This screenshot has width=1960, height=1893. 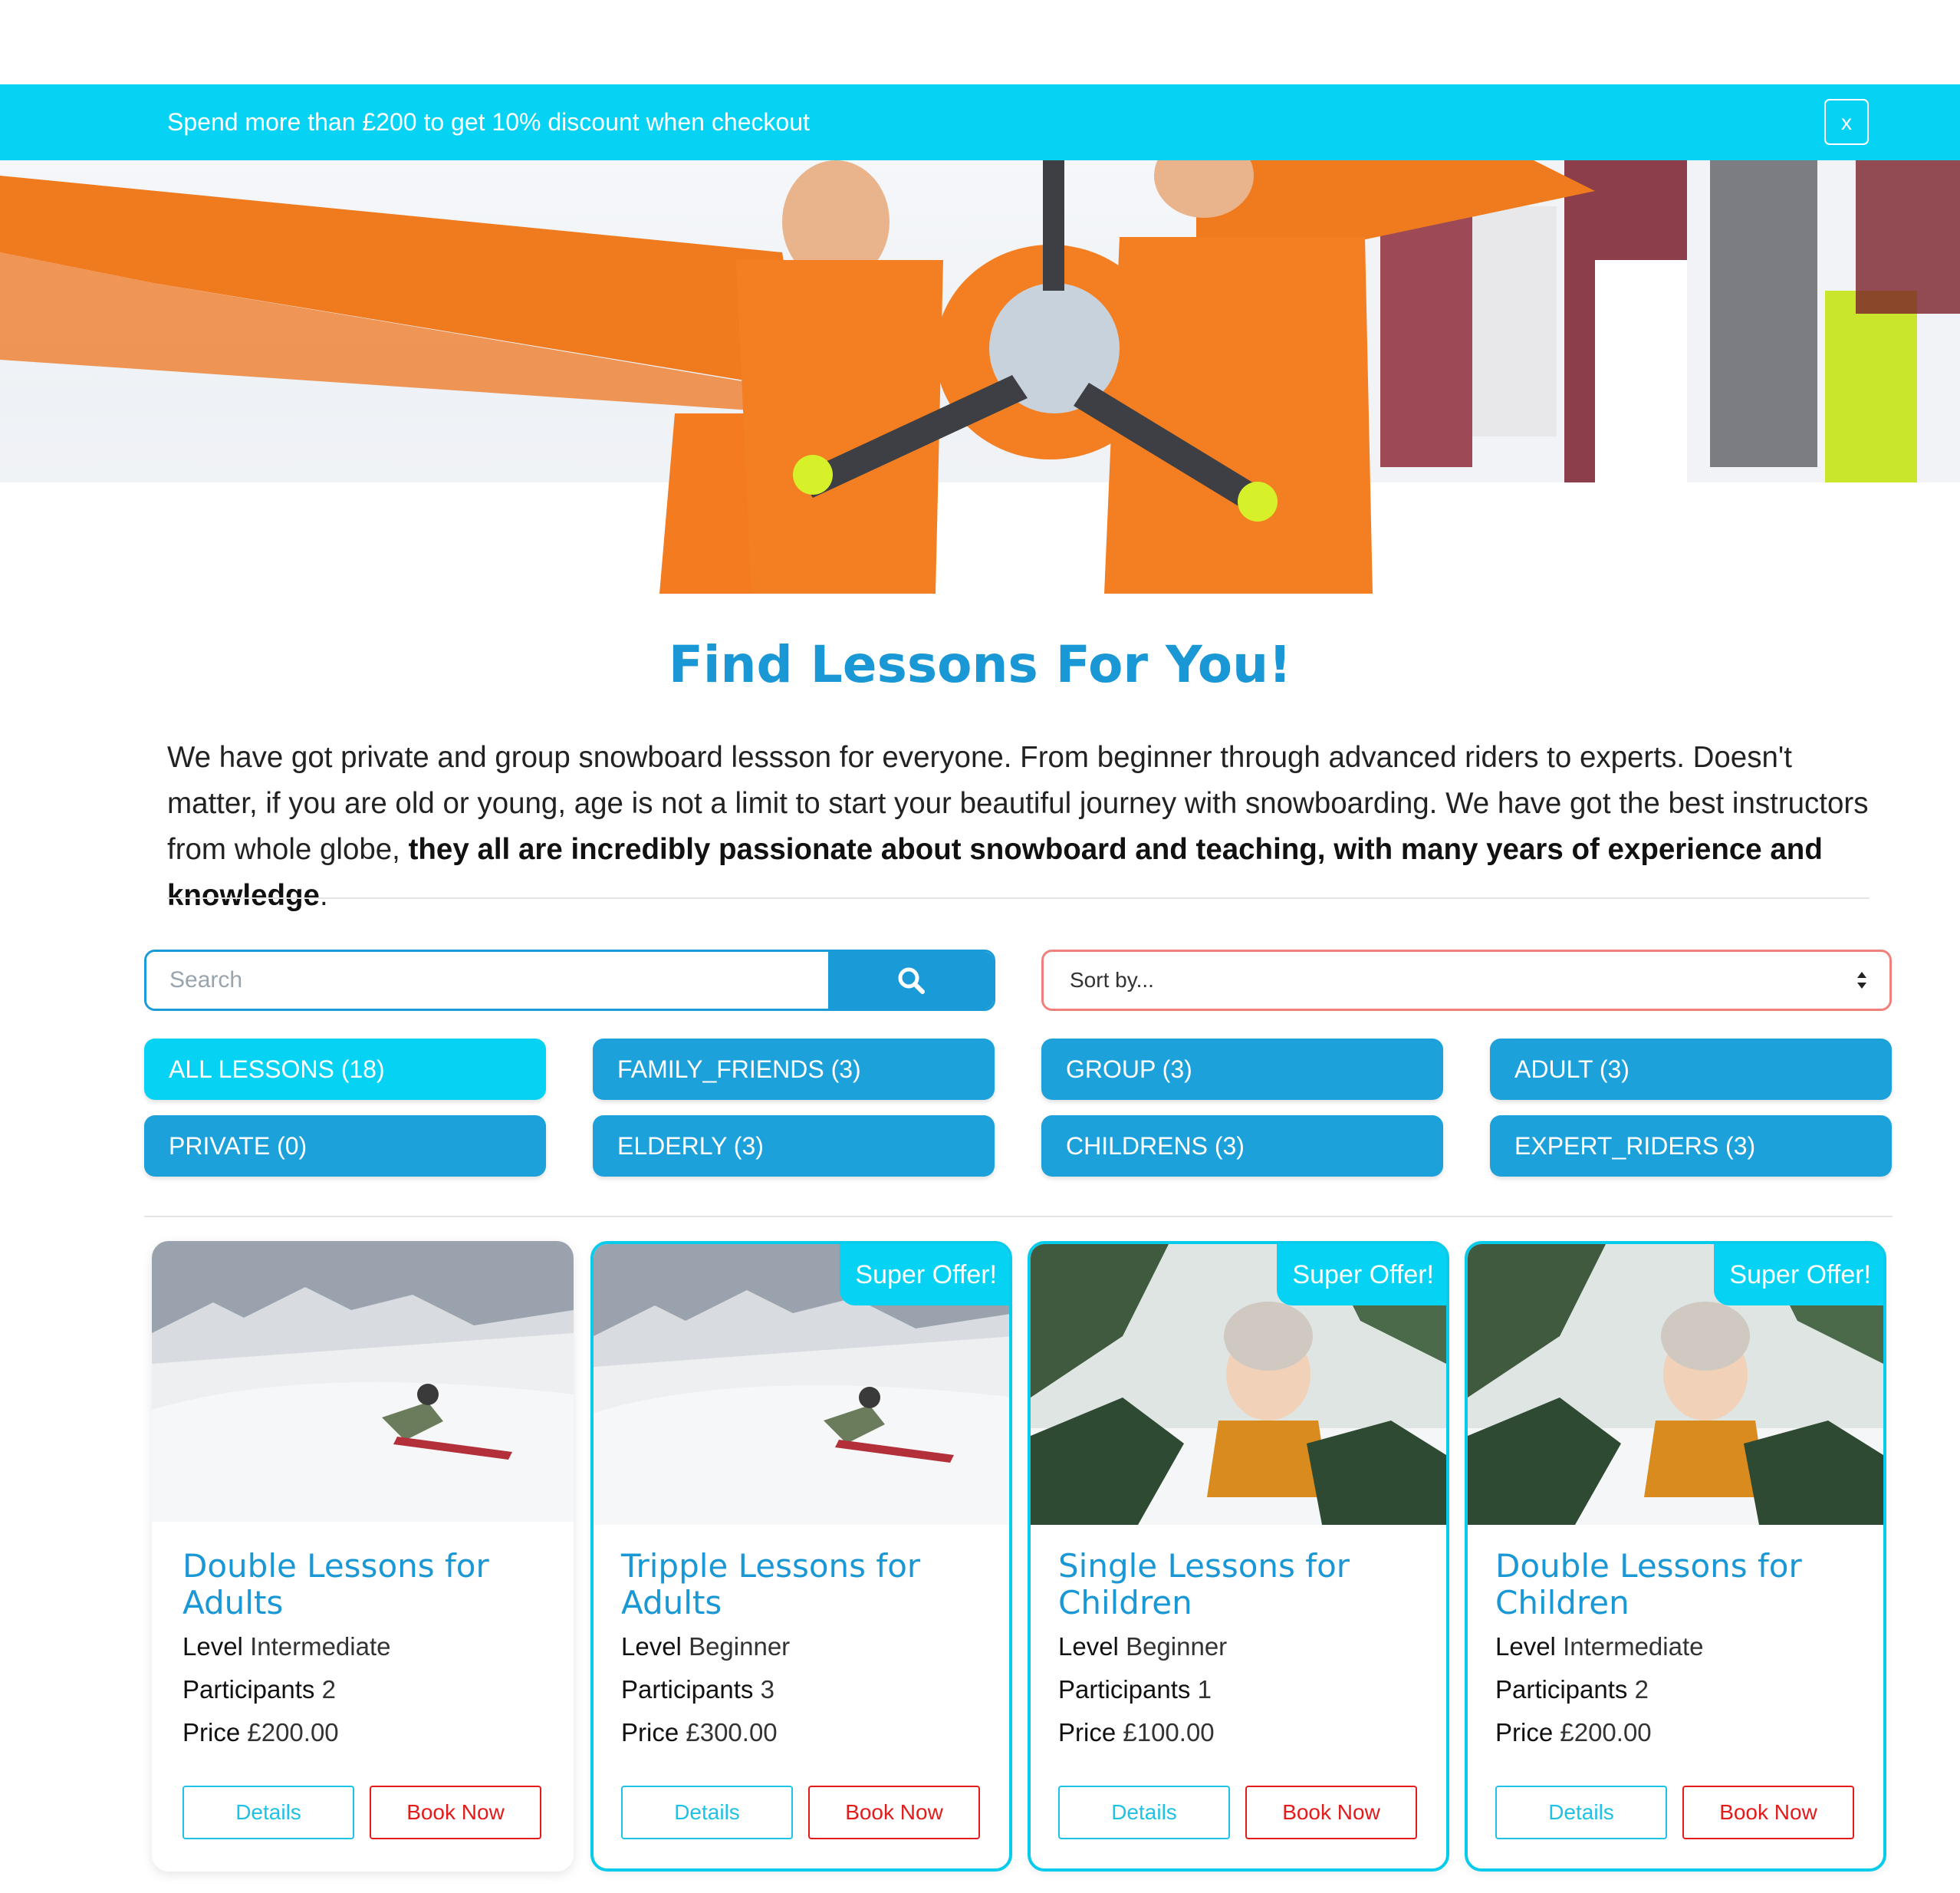 I want to click on search-input, so click(x=487, y=980).